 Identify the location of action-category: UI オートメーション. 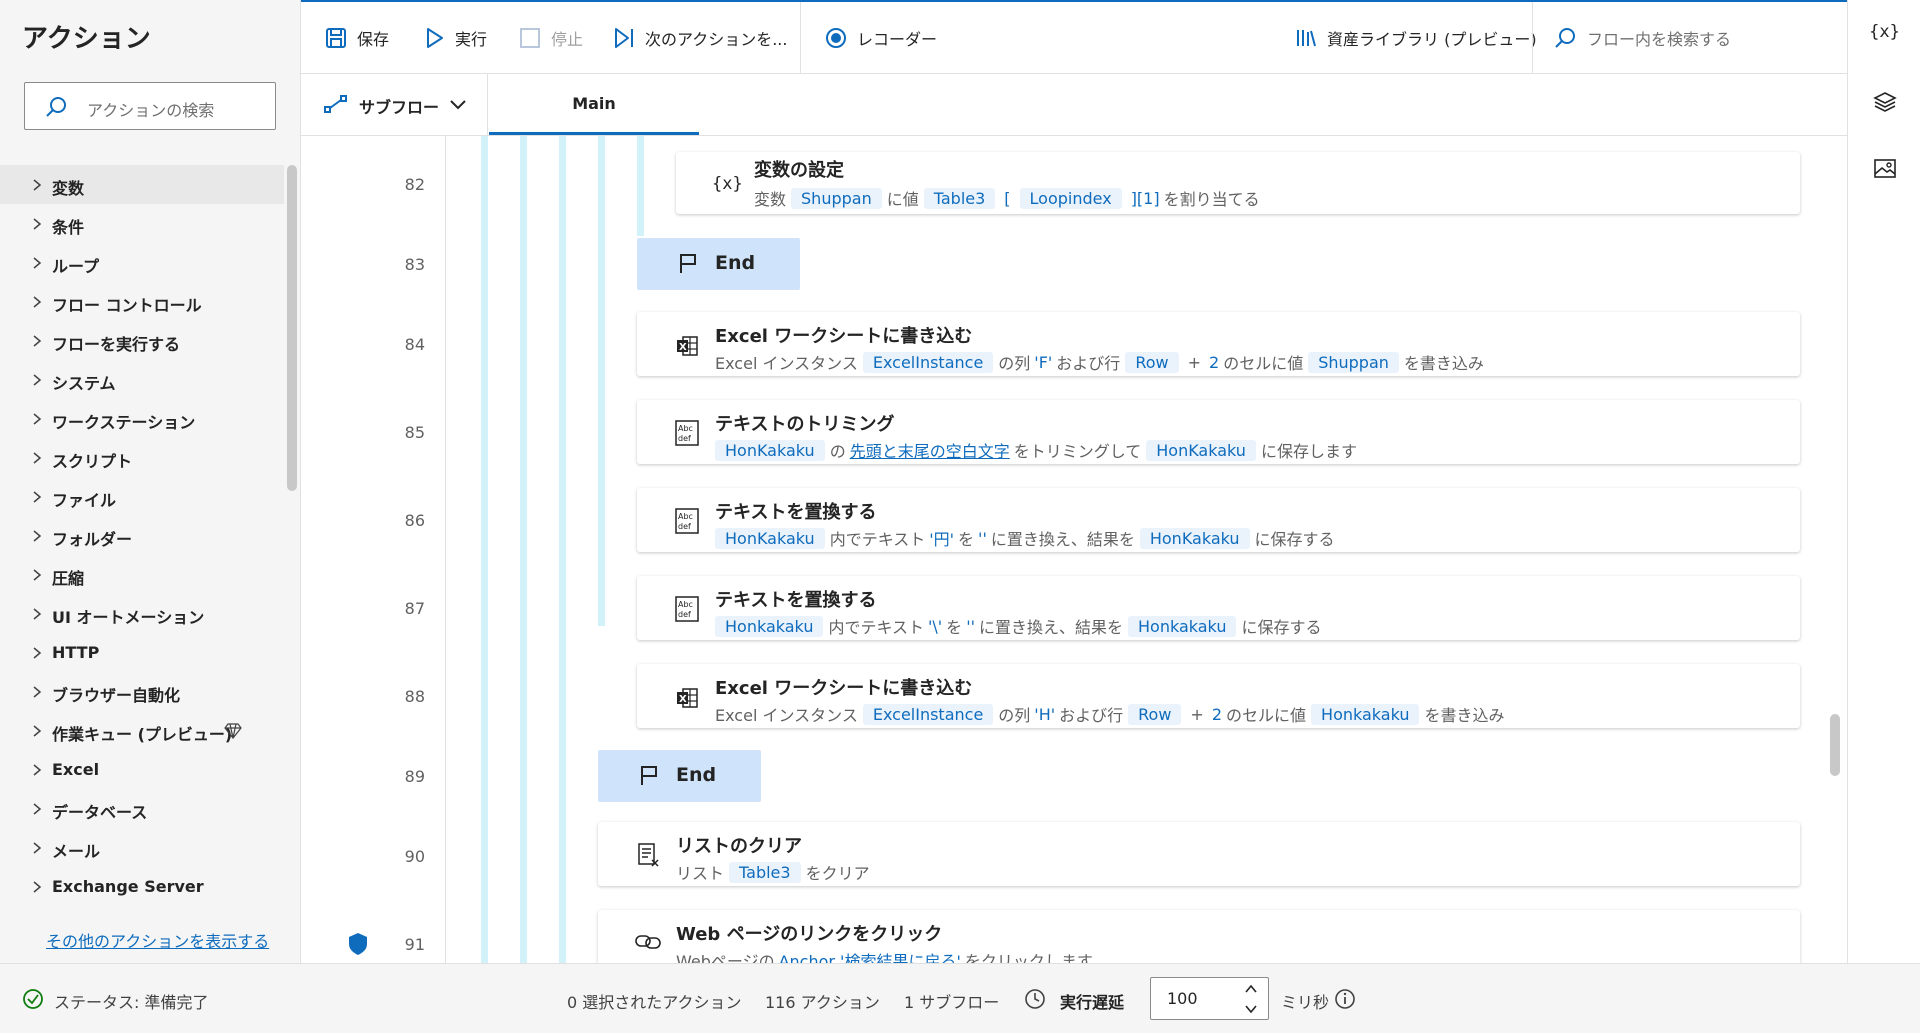
(142, 613).